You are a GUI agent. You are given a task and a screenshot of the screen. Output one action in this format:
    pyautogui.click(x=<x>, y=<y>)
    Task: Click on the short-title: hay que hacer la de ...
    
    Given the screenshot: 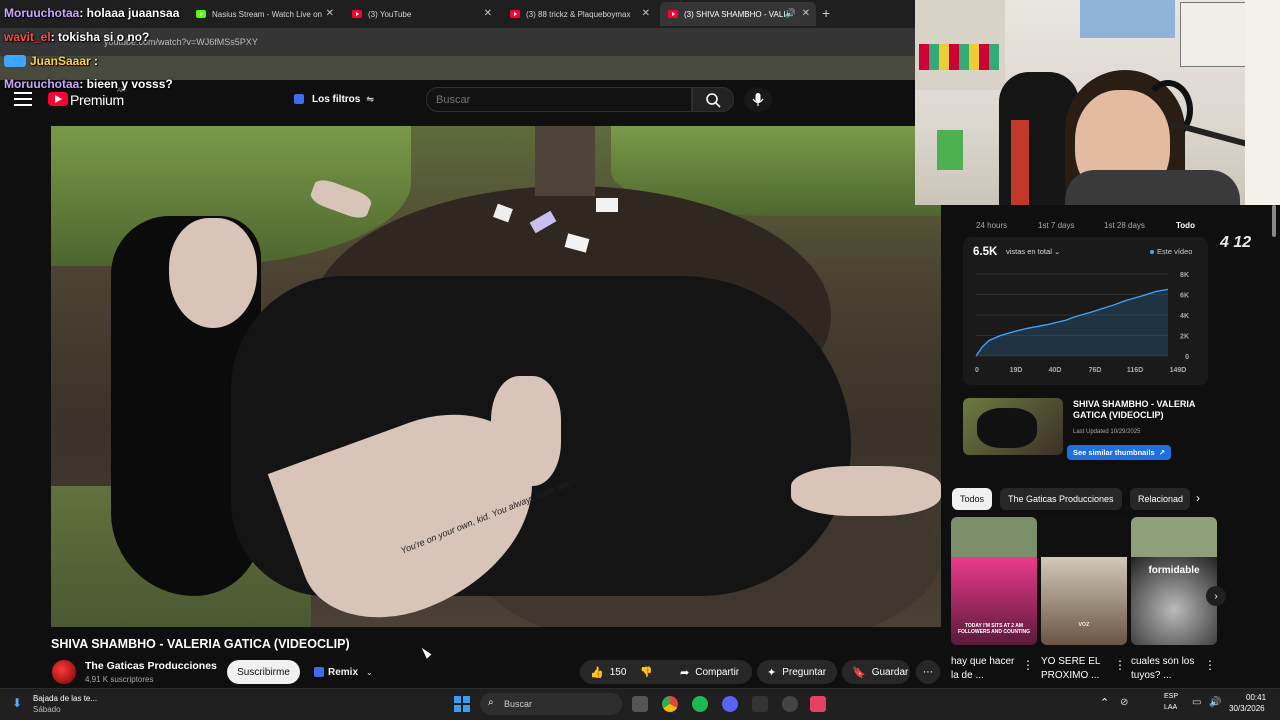 What is the action you would take?
    pyautogui.click(x=985, y=669)
    